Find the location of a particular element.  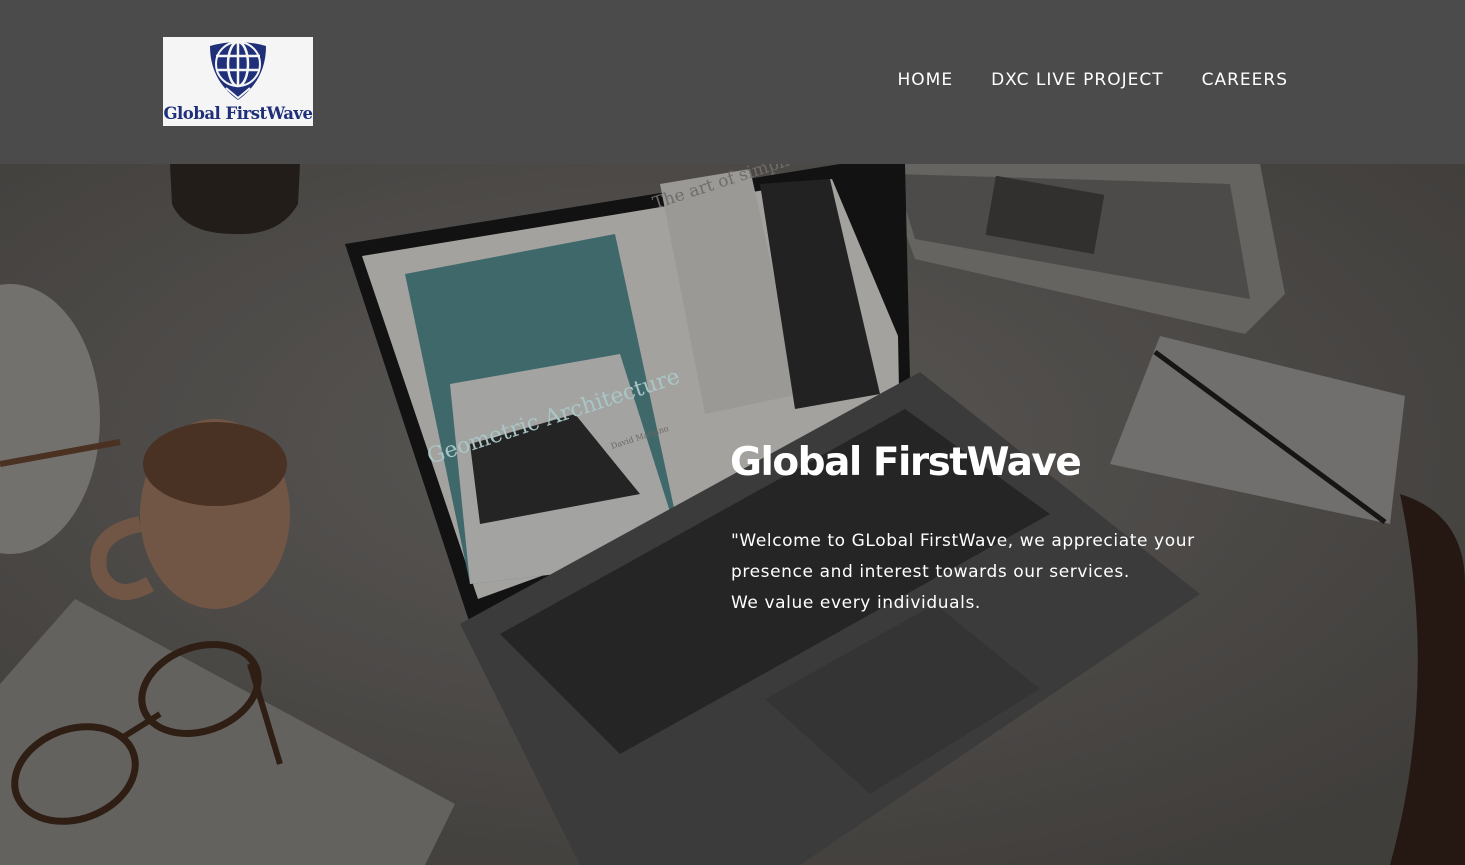

main-nav: HOME DXC LIVE PROJECT CAREERS is located at coordinates (1093, 80).